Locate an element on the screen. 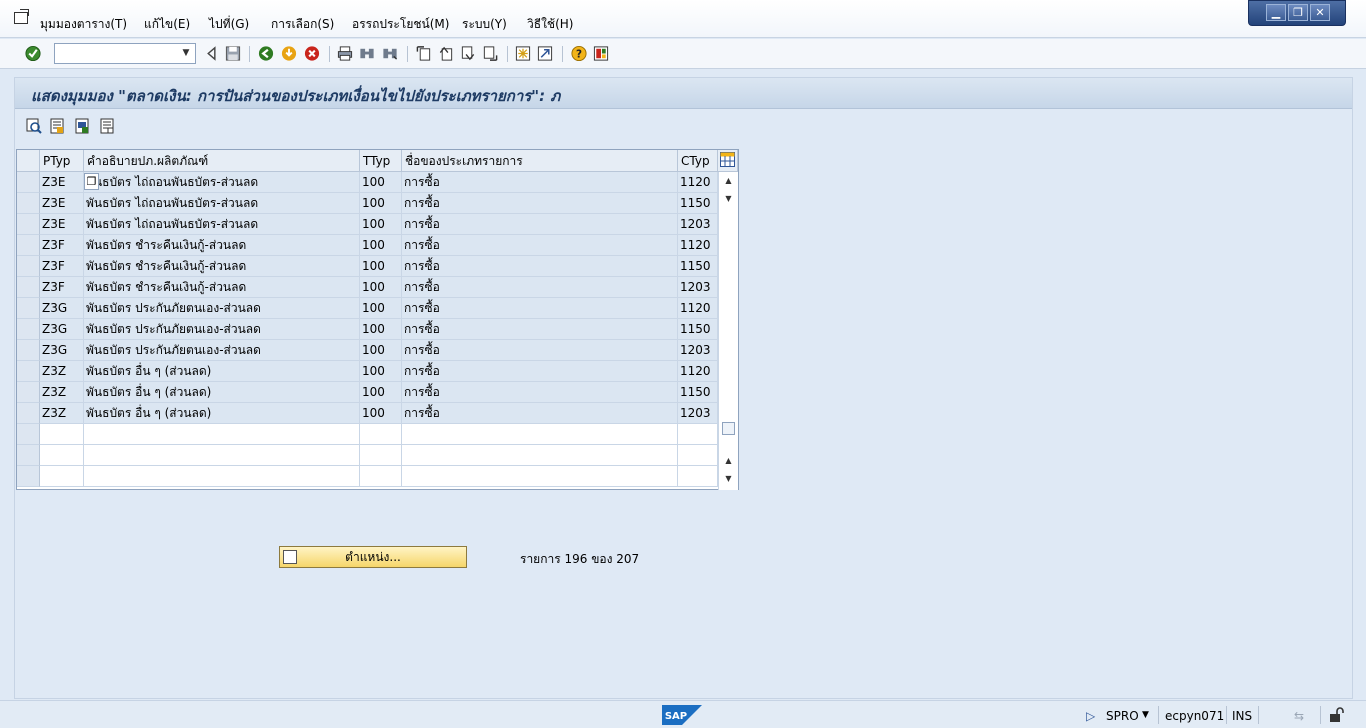  create-session-icon is located at coordinates (523, 53).